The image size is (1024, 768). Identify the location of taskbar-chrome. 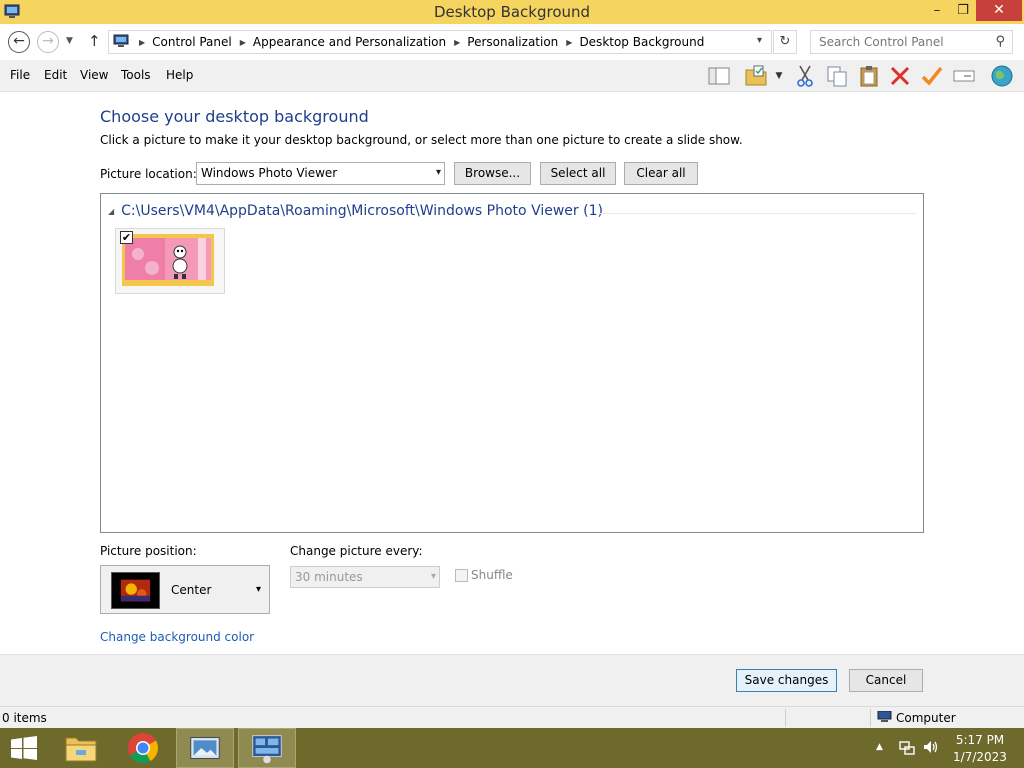
(143, 748).